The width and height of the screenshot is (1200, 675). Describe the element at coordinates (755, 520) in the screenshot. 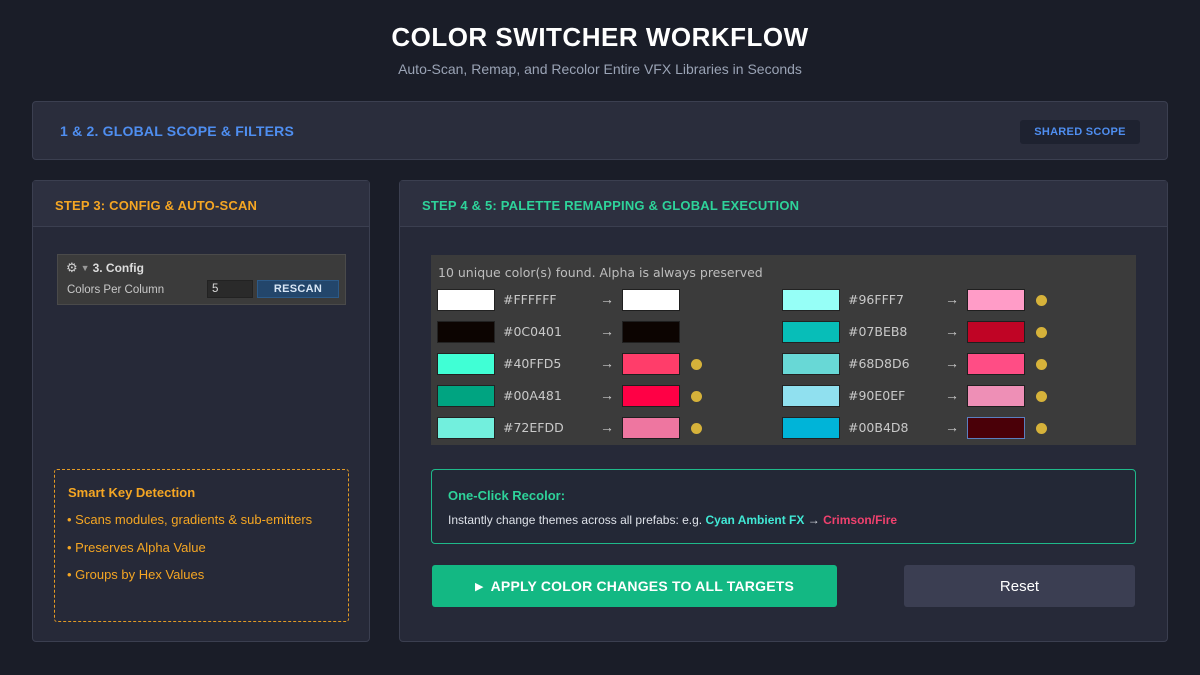

I see `from-theme: Cyan Ambient FX` at that location.